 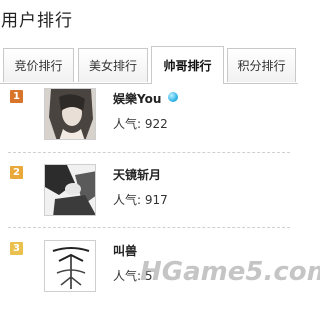 What do you see at coordinates (125, 250) in the screenshot?
I see `user-name: 叫兽` at bounding box center [125, 250].